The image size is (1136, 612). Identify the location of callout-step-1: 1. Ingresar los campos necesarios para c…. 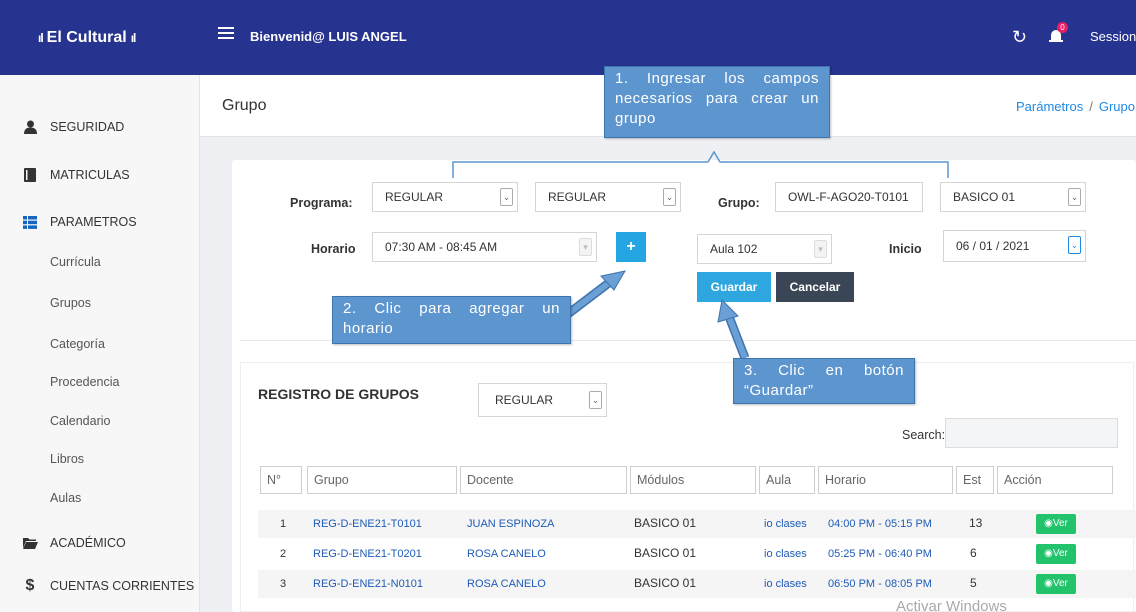
(717, 102).